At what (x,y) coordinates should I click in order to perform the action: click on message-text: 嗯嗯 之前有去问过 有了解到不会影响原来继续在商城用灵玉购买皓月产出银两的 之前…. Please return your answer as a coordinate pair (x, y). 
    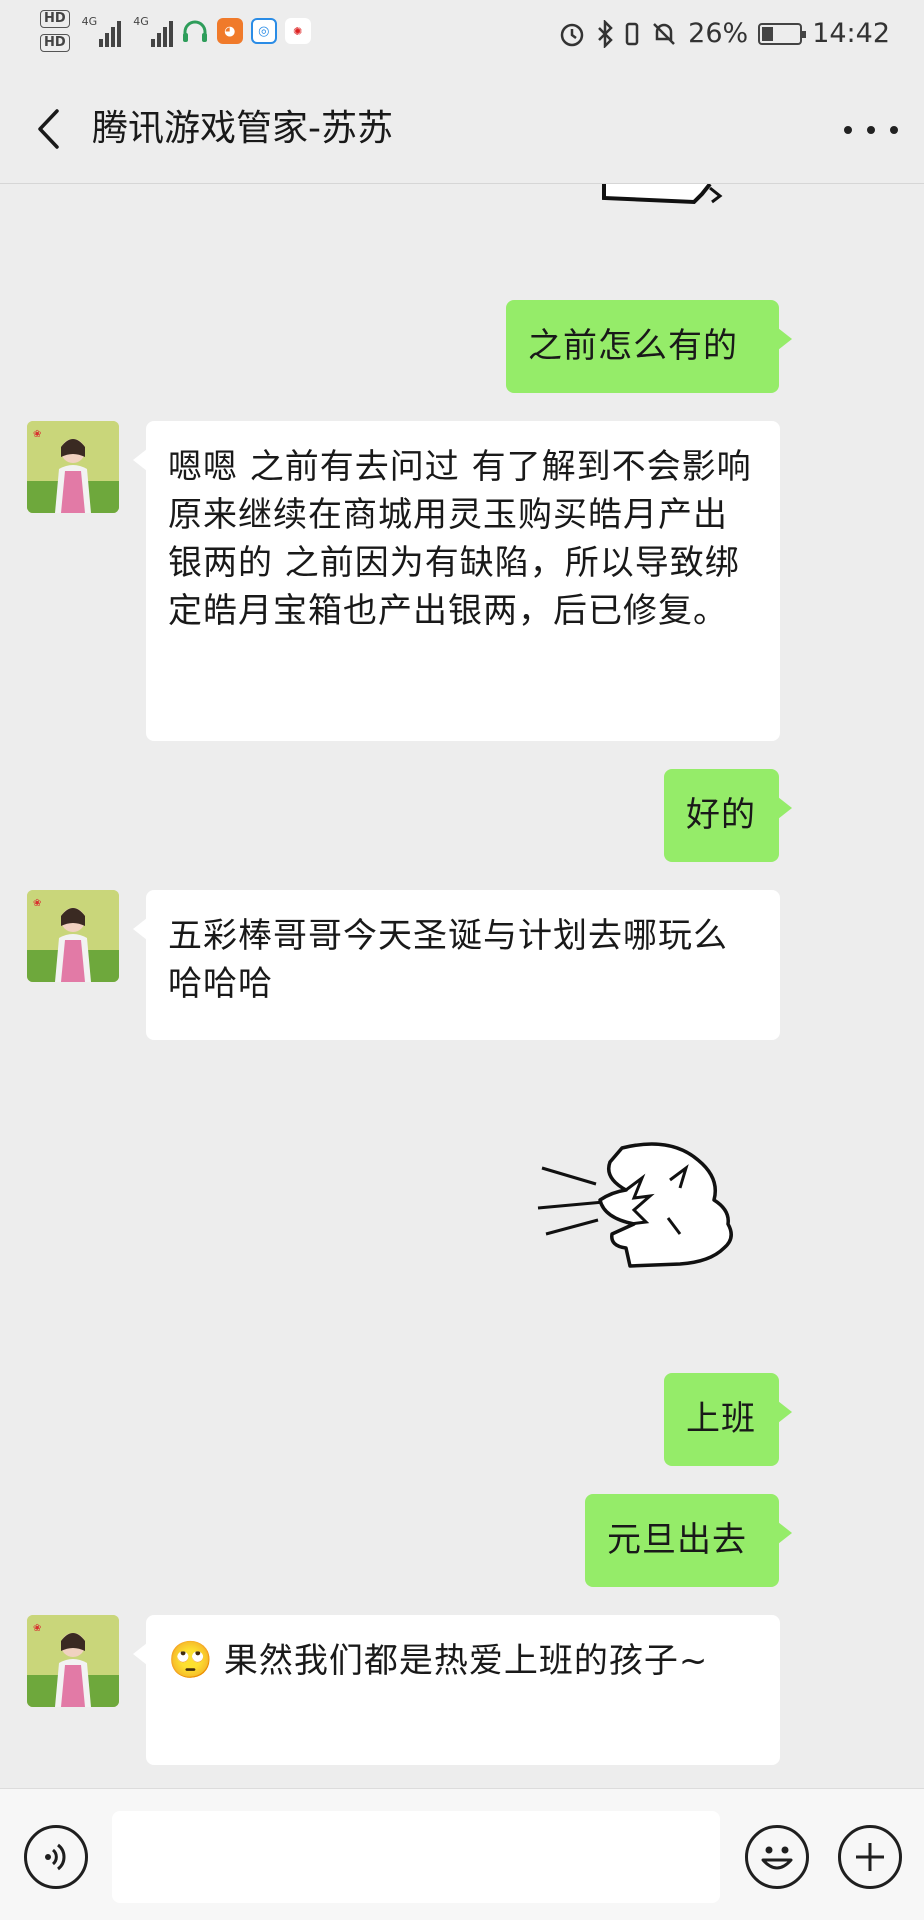
    Looking at the image, I should click on (460, 539).